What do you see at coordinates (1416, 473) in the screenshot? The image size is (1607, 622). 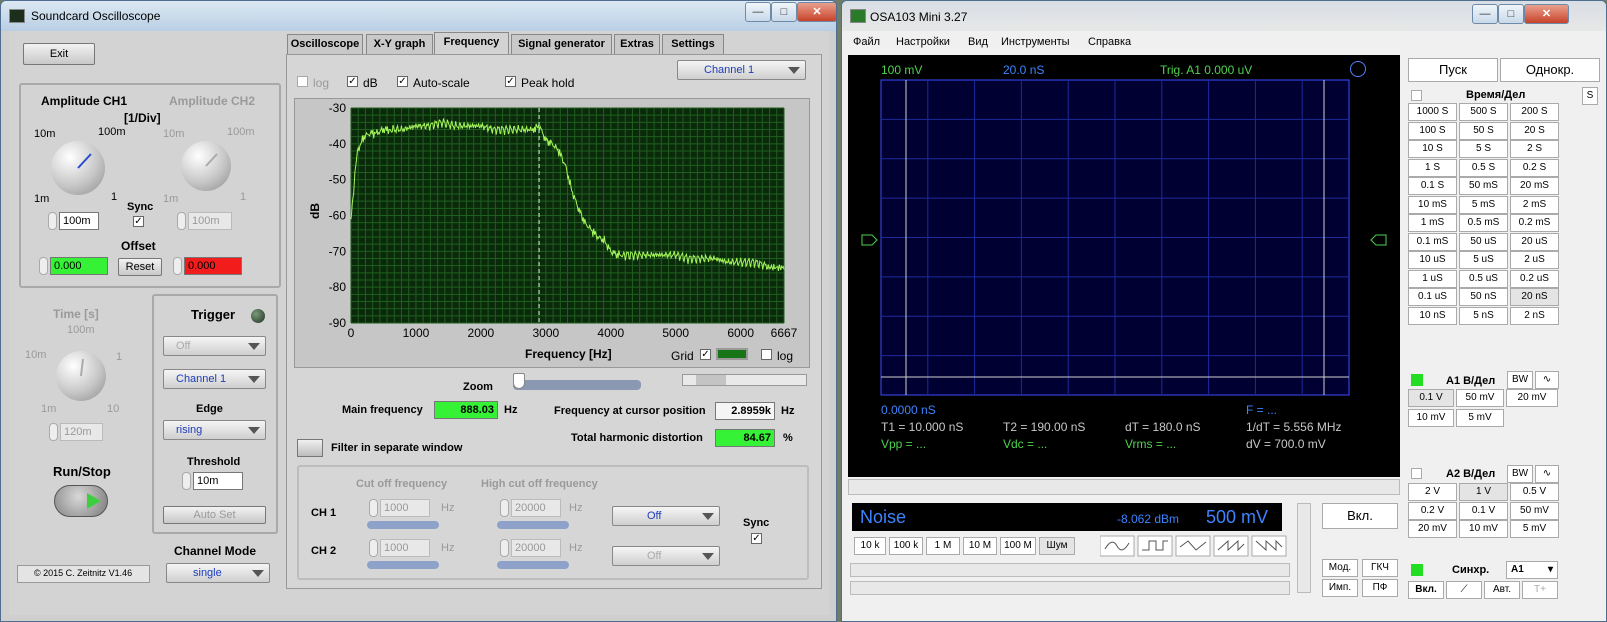 I see `a2-enable-checkbox` at bounding box center [1416, 473].